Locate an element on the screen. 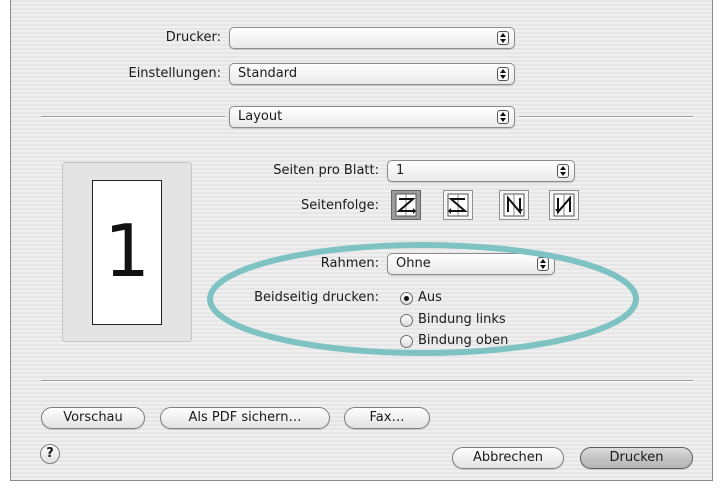 The image size is (723, 491). printer-popup is located at coordinates (372, 38).